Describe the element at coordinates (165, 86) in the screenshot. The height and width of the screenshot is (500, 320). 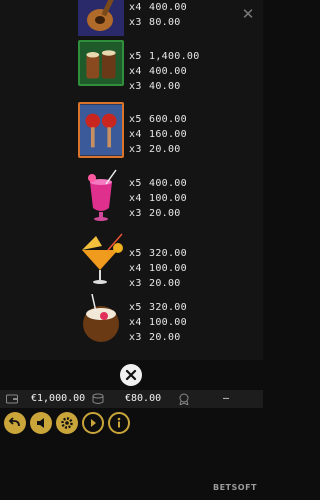
I see `payout-amount: 40.00` at that location.